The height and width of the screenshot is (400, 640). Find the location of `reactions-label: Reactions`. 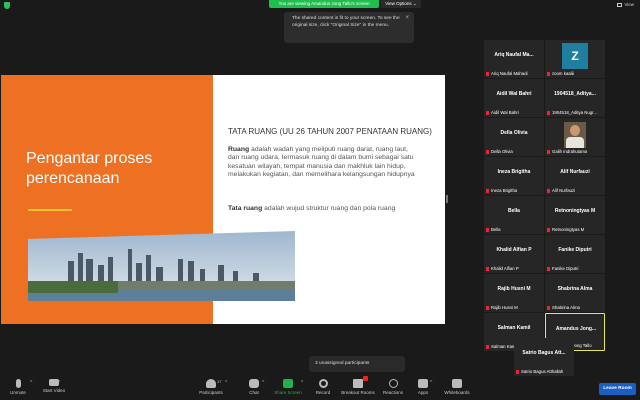

reactions-label: Reactions is located at coordinates (392, 392).